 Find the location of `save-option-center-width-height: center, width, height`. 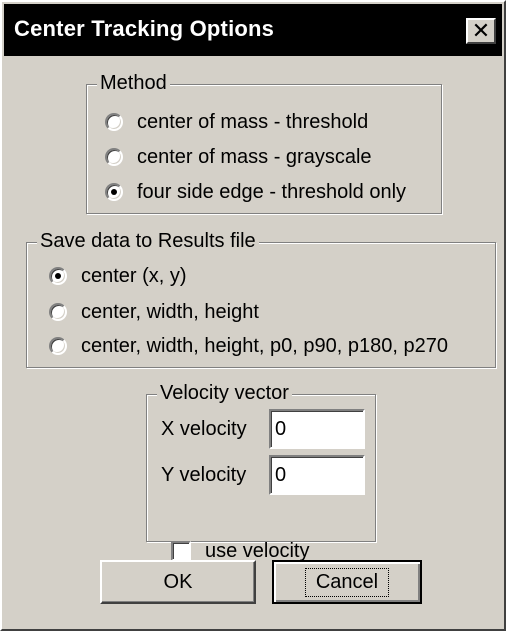

save-option-center-width-height: center, width, height is located at coordinates (154, 312).